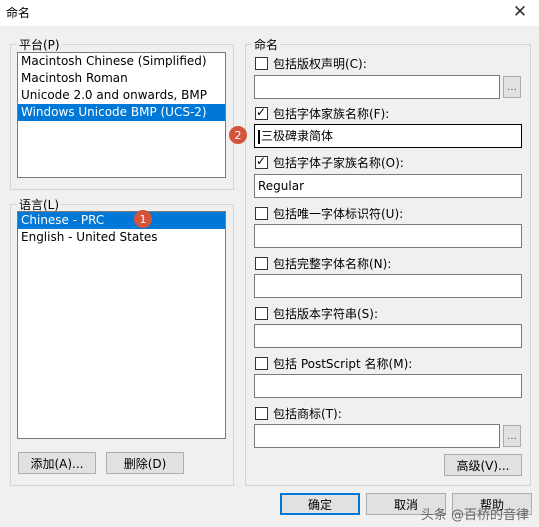  I want to click on postscript-checkbox, so click(261, 363).